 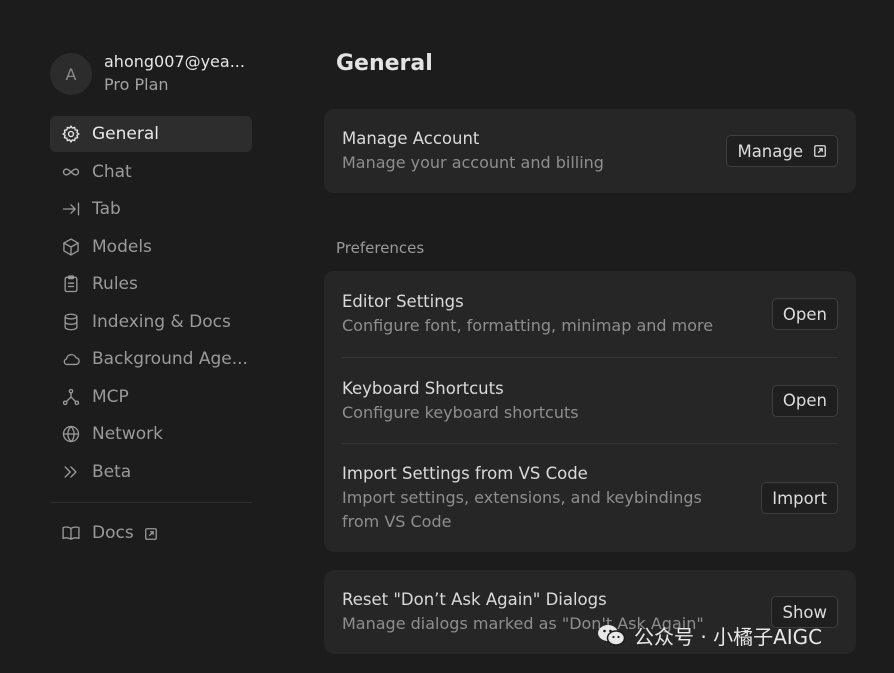 What do you see at coordinates (728, 636) in the screenshot?
I see `watermark-text: 公众号 · 小橘子AIGC` at bounding box center [728, 636].